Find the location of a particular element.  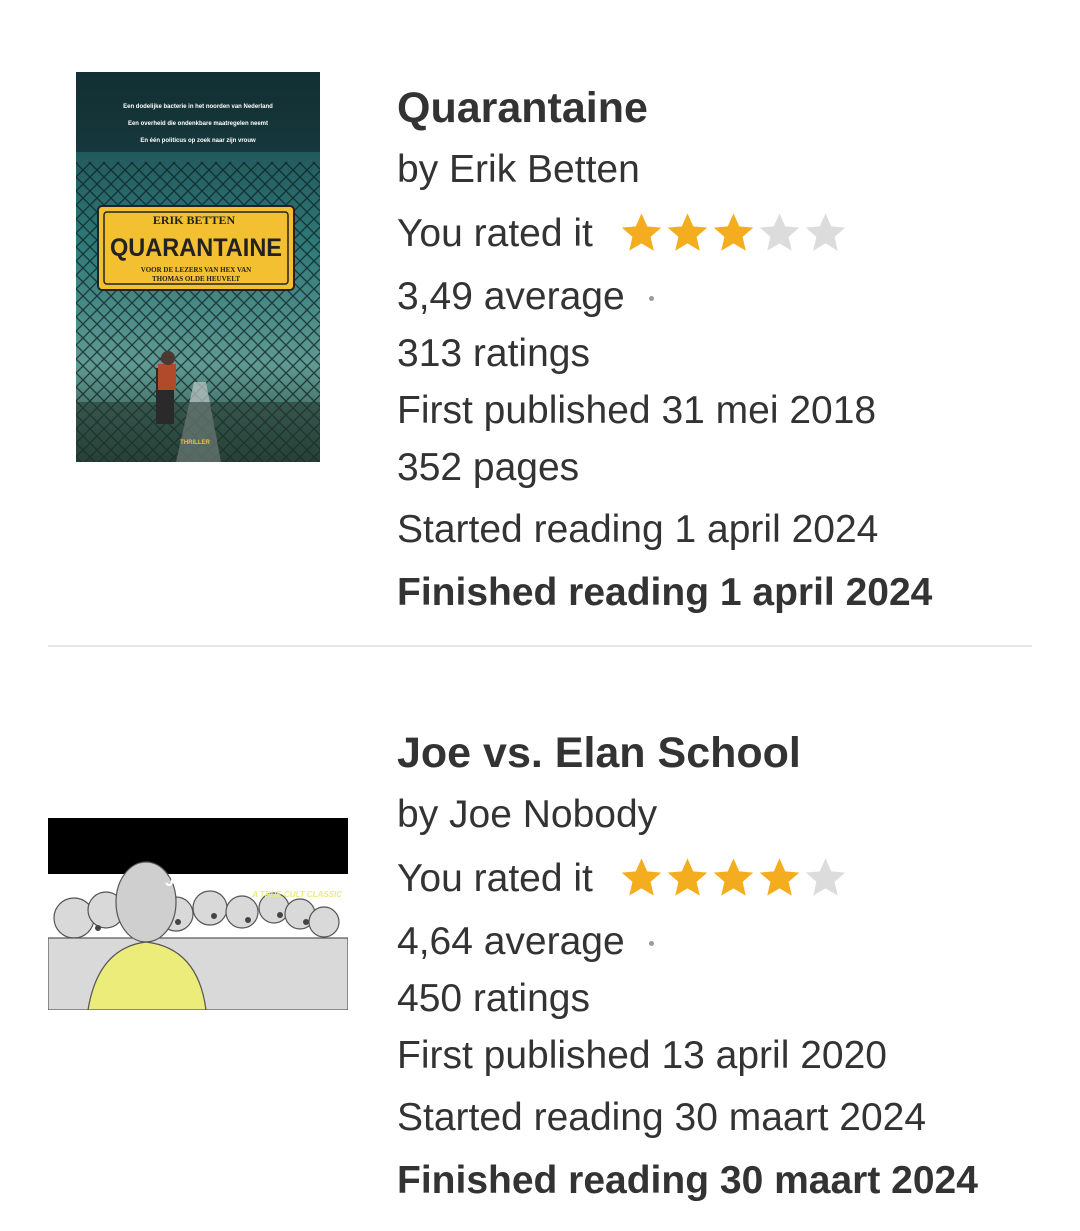

finished-reading: Finished reading 1 april 2024 is located at coordinates (665, 592).